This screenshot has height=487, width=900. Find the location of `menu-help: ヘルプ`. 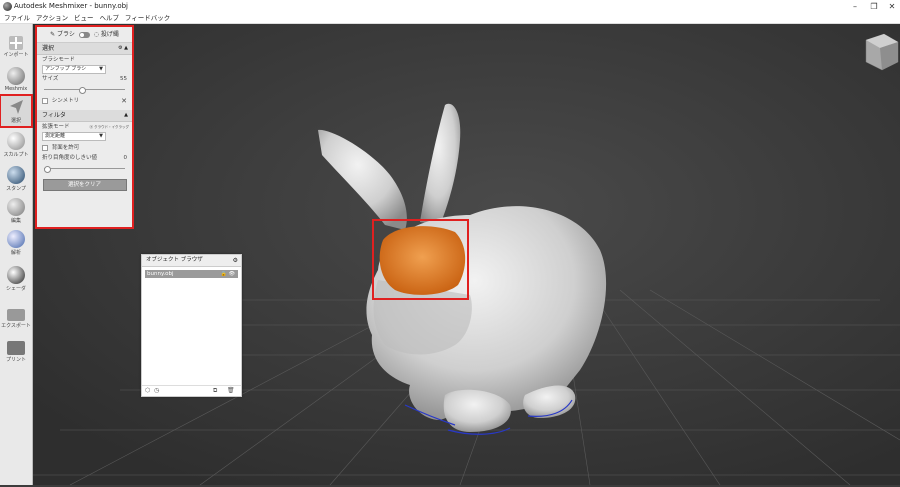

menu-help: ヘルプ is located at coordinates (109, 18).